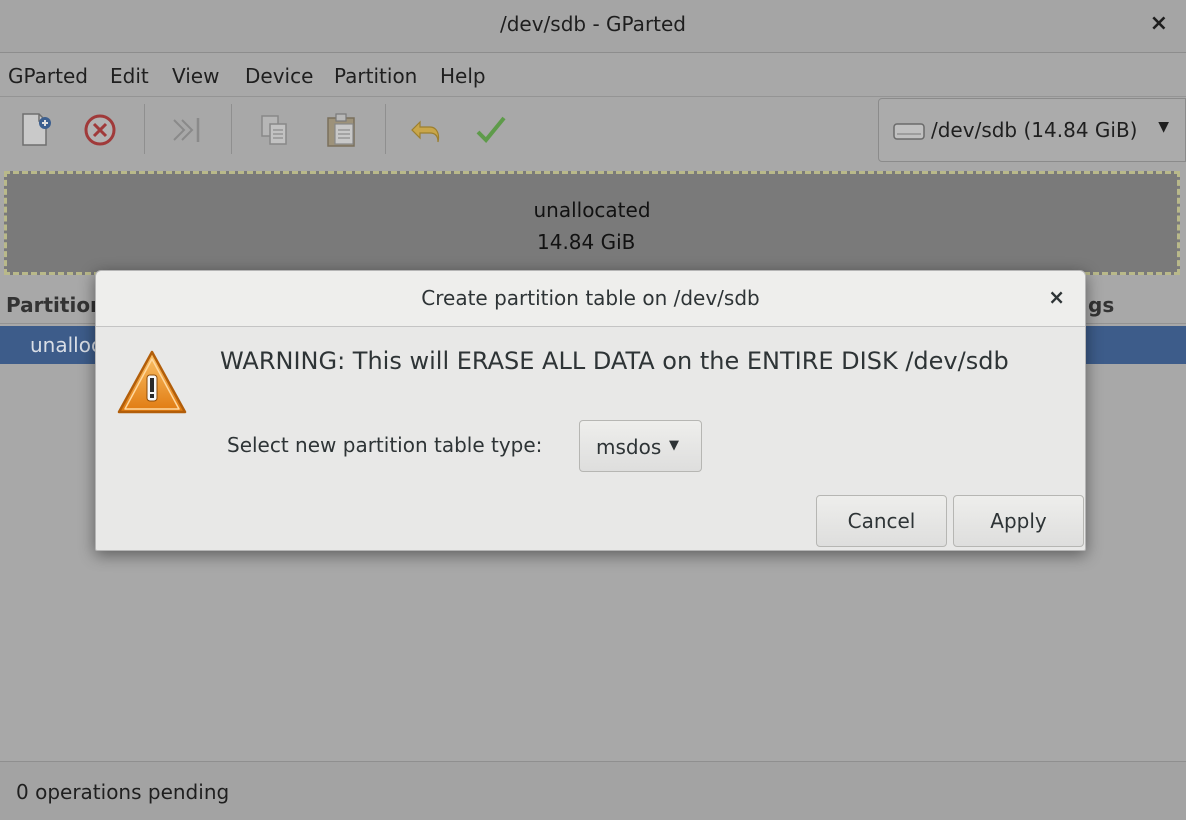  I want to click on partition-name-cell: unalloc, so click(66, 345).